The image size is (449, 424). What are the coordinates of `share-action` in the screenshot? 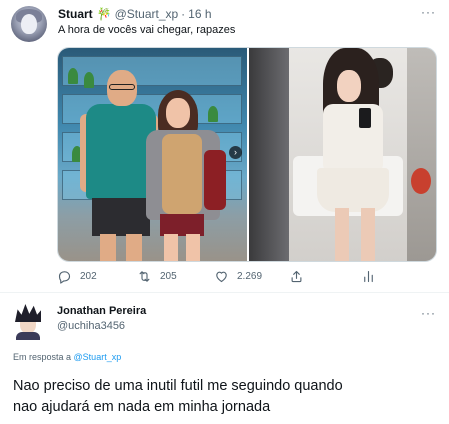 It's located at (296, 276).